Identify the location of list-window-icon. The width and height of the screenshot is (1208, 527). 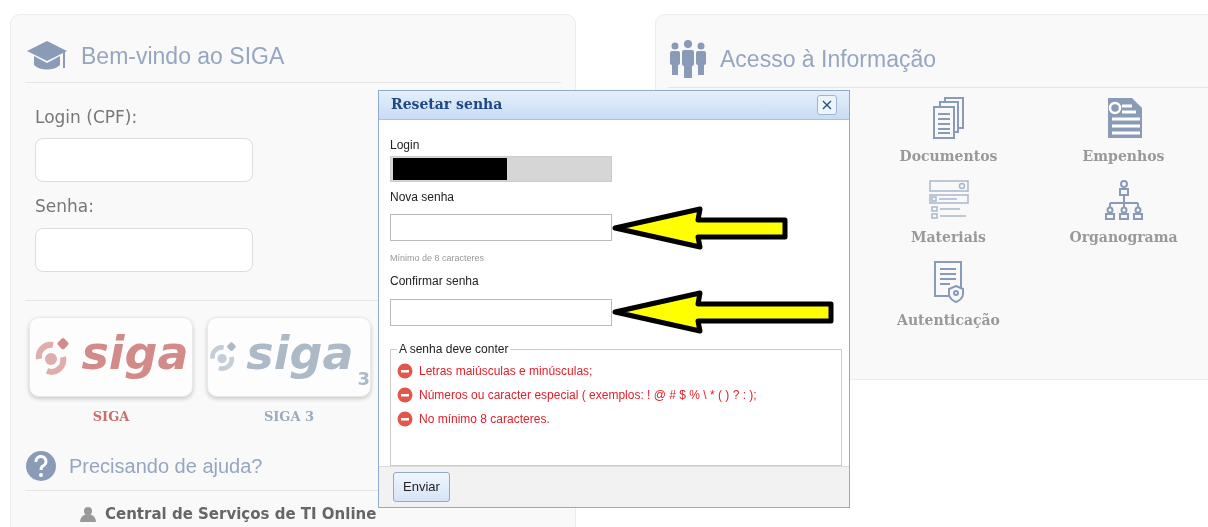
(948, 200).